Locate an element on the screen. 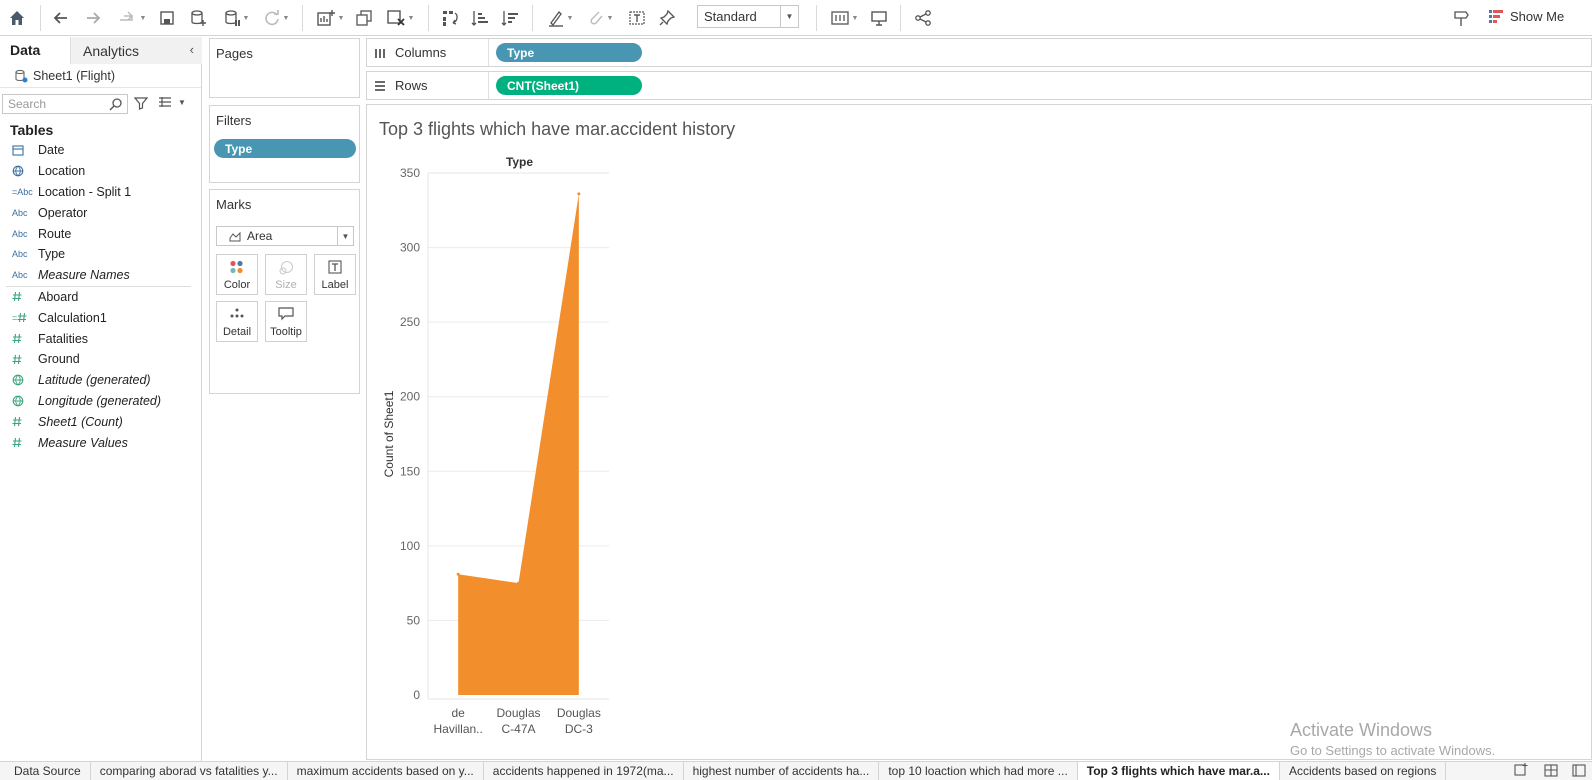  share-icon is located at coordinates (923, 18).